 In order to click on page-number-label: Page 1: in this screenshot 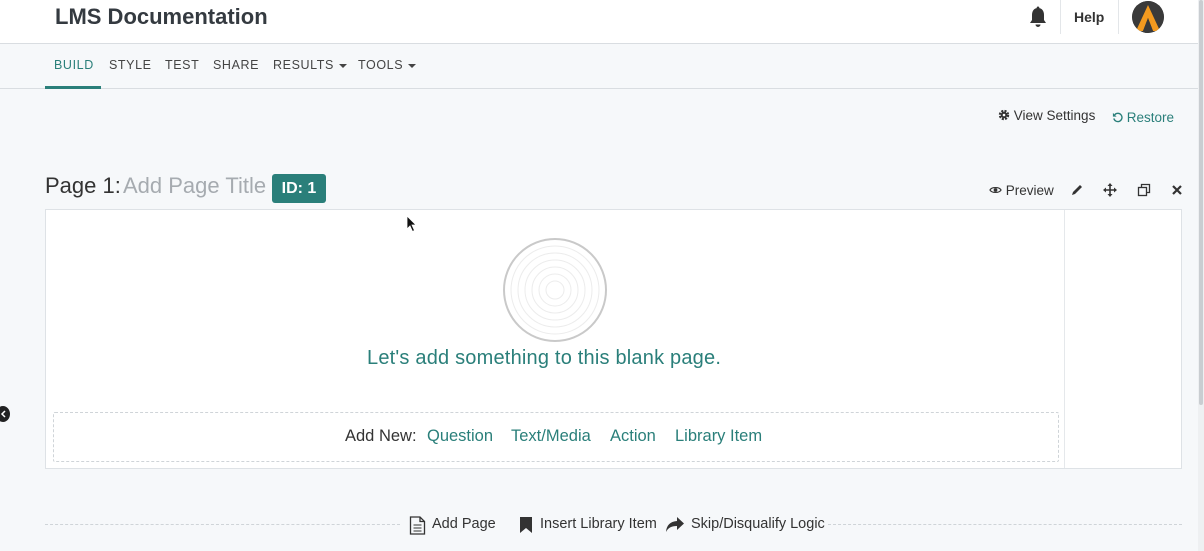, I will do `click(83, 185)`.